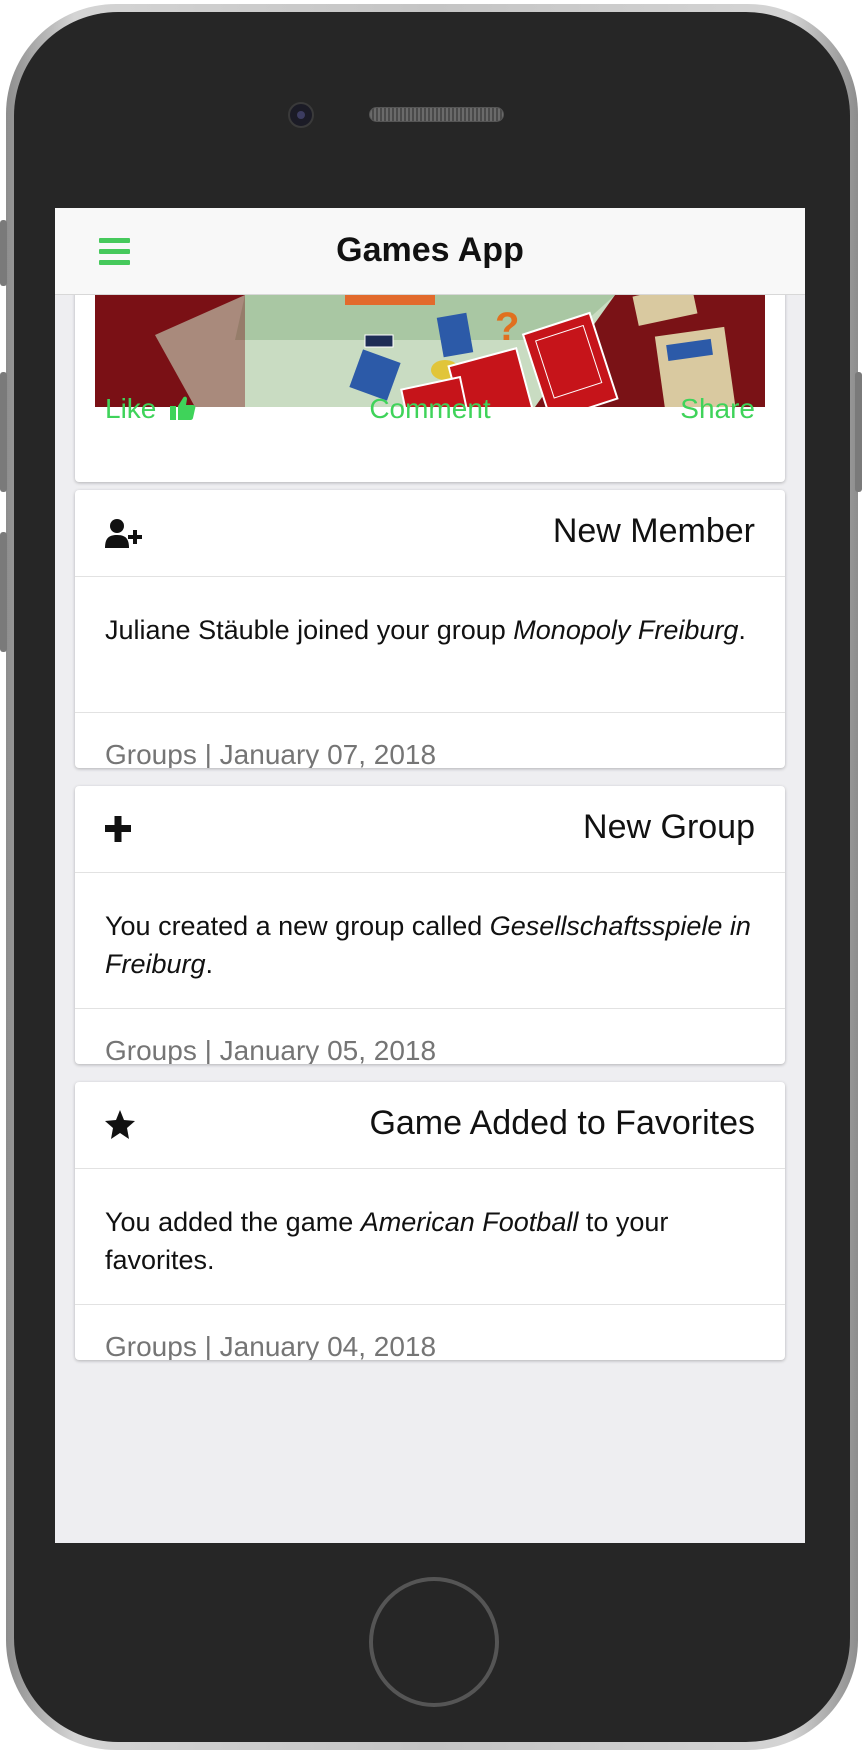 This screenshot has height=1754, width=862. I want to click on notification-header: Game Added to Favorites, so click(430, 1125).